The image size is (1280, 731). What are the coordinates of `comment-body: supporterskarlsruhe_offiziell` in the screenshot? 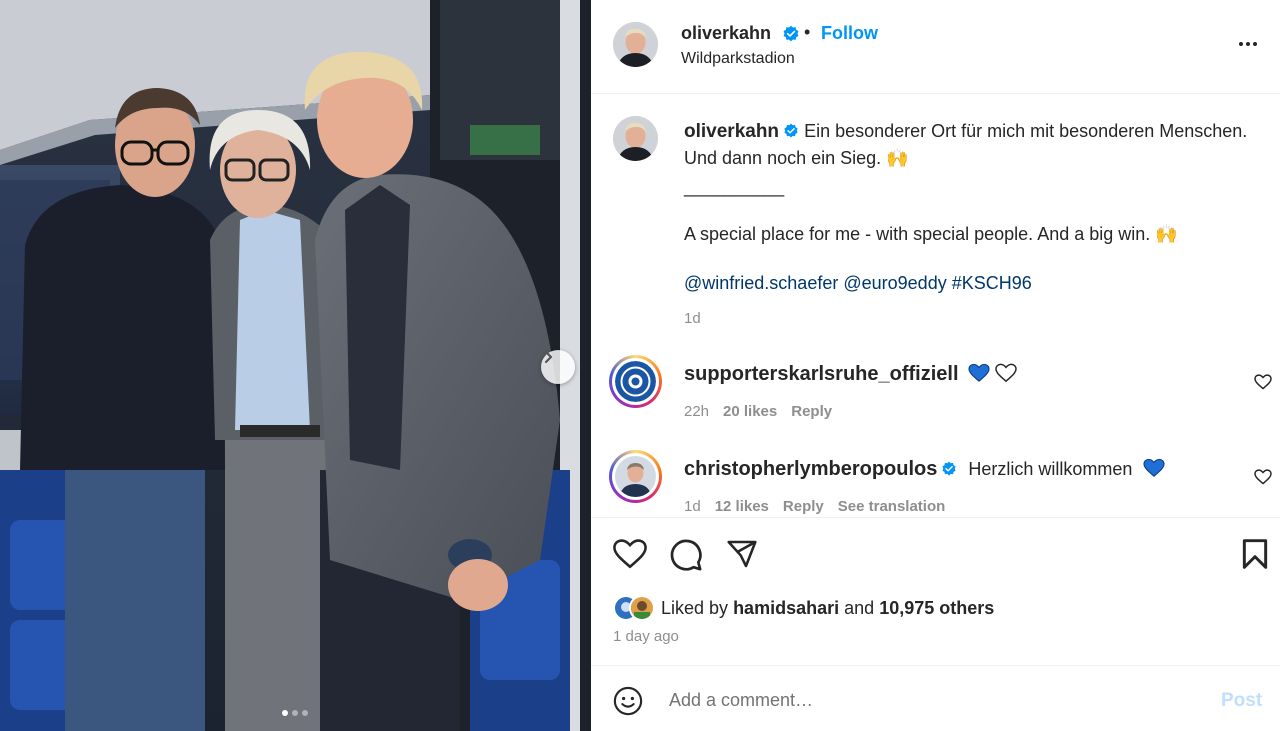 It's located at (850, 374).